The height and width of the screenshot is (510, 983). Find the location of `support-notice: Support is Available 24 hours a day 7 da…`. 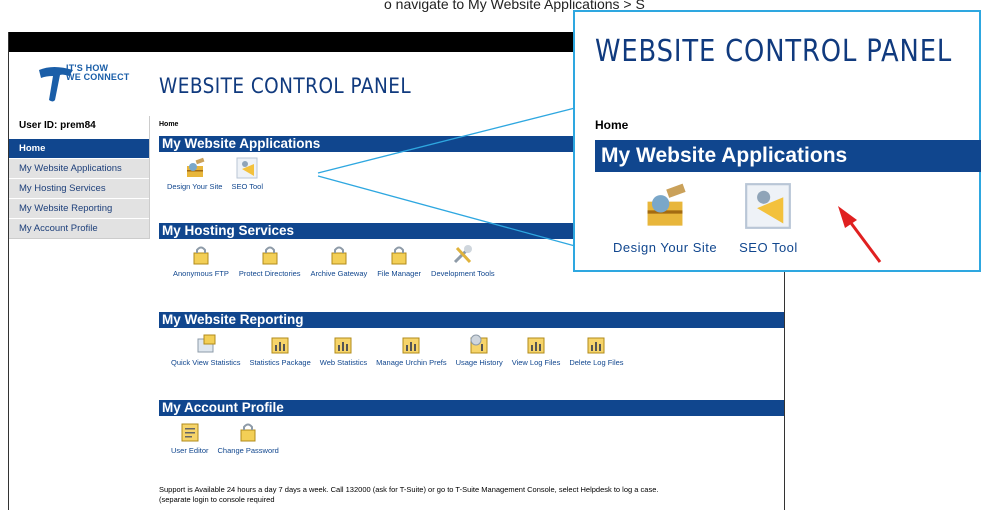

support-notice: Support is Available 24 hours a day 7 da… is located at coordinates (469, 495).